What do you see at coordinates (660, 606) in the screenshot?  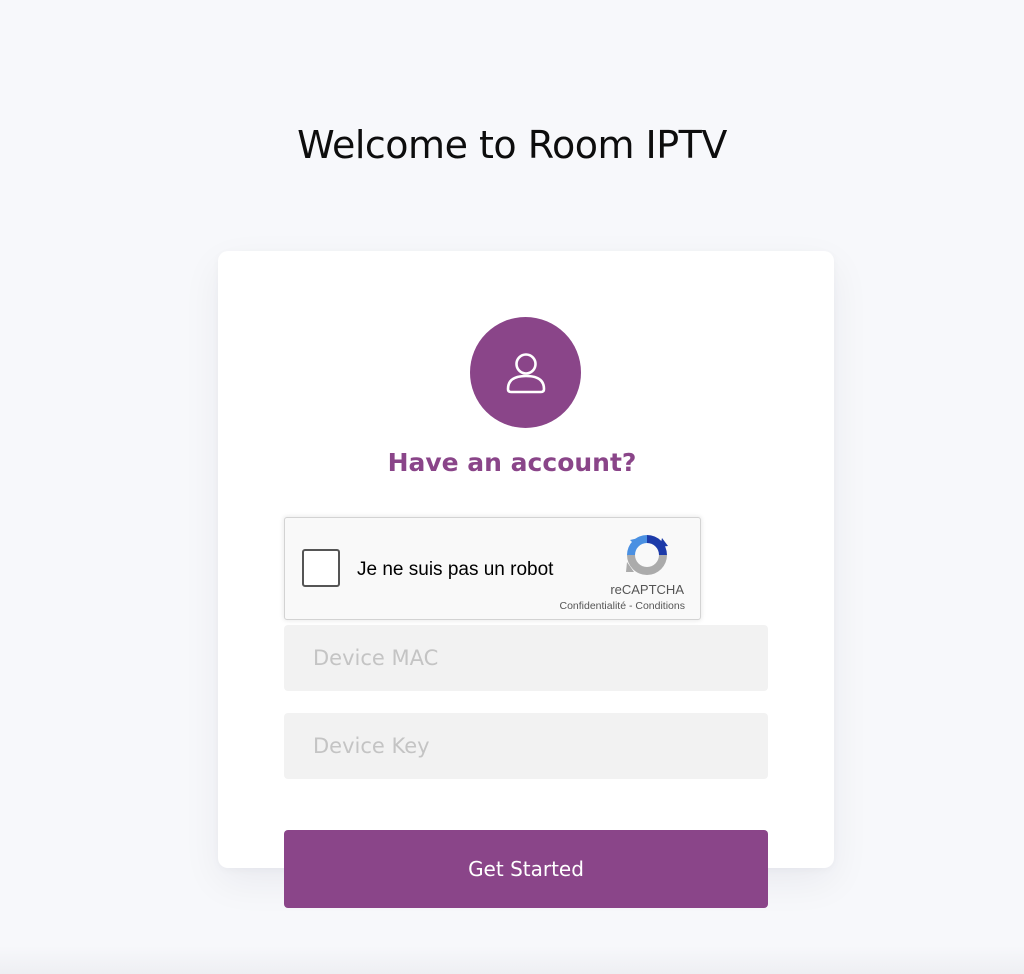 I see `recaptcha-terms-link: Conditions` at bounding box center [660, 606].